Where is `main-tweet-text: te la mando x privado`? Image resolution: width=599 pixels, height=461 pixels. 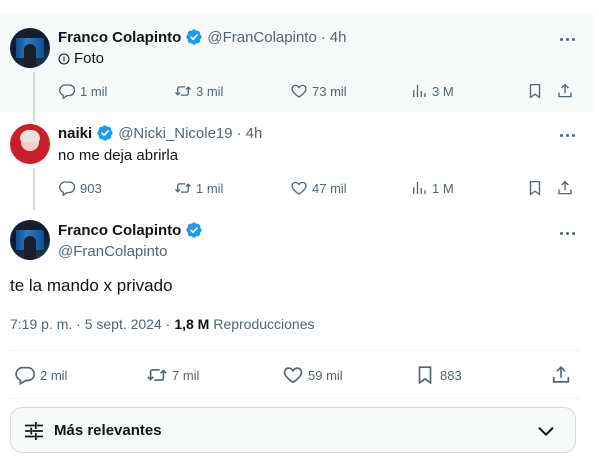
main-tweet-text: te la mando x privado is located at coordinates (91, 285).